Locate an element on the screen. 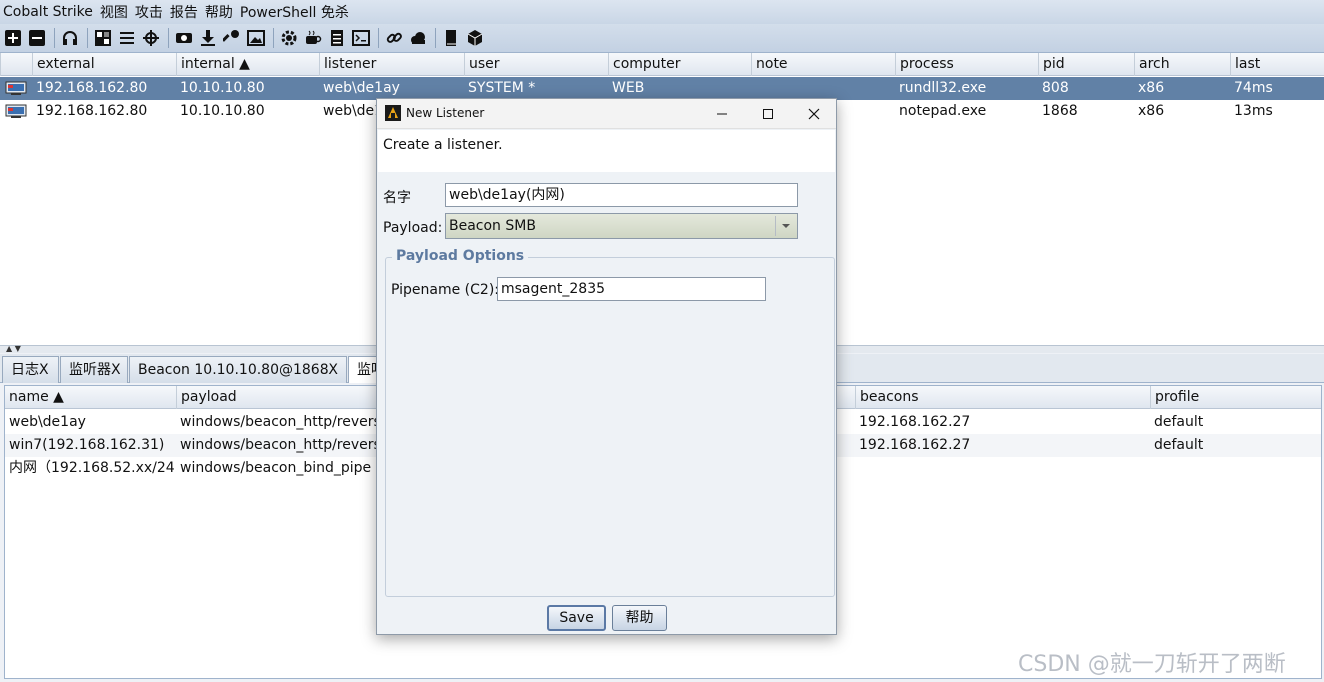  maximize-button is located at coordinates (768, 114).